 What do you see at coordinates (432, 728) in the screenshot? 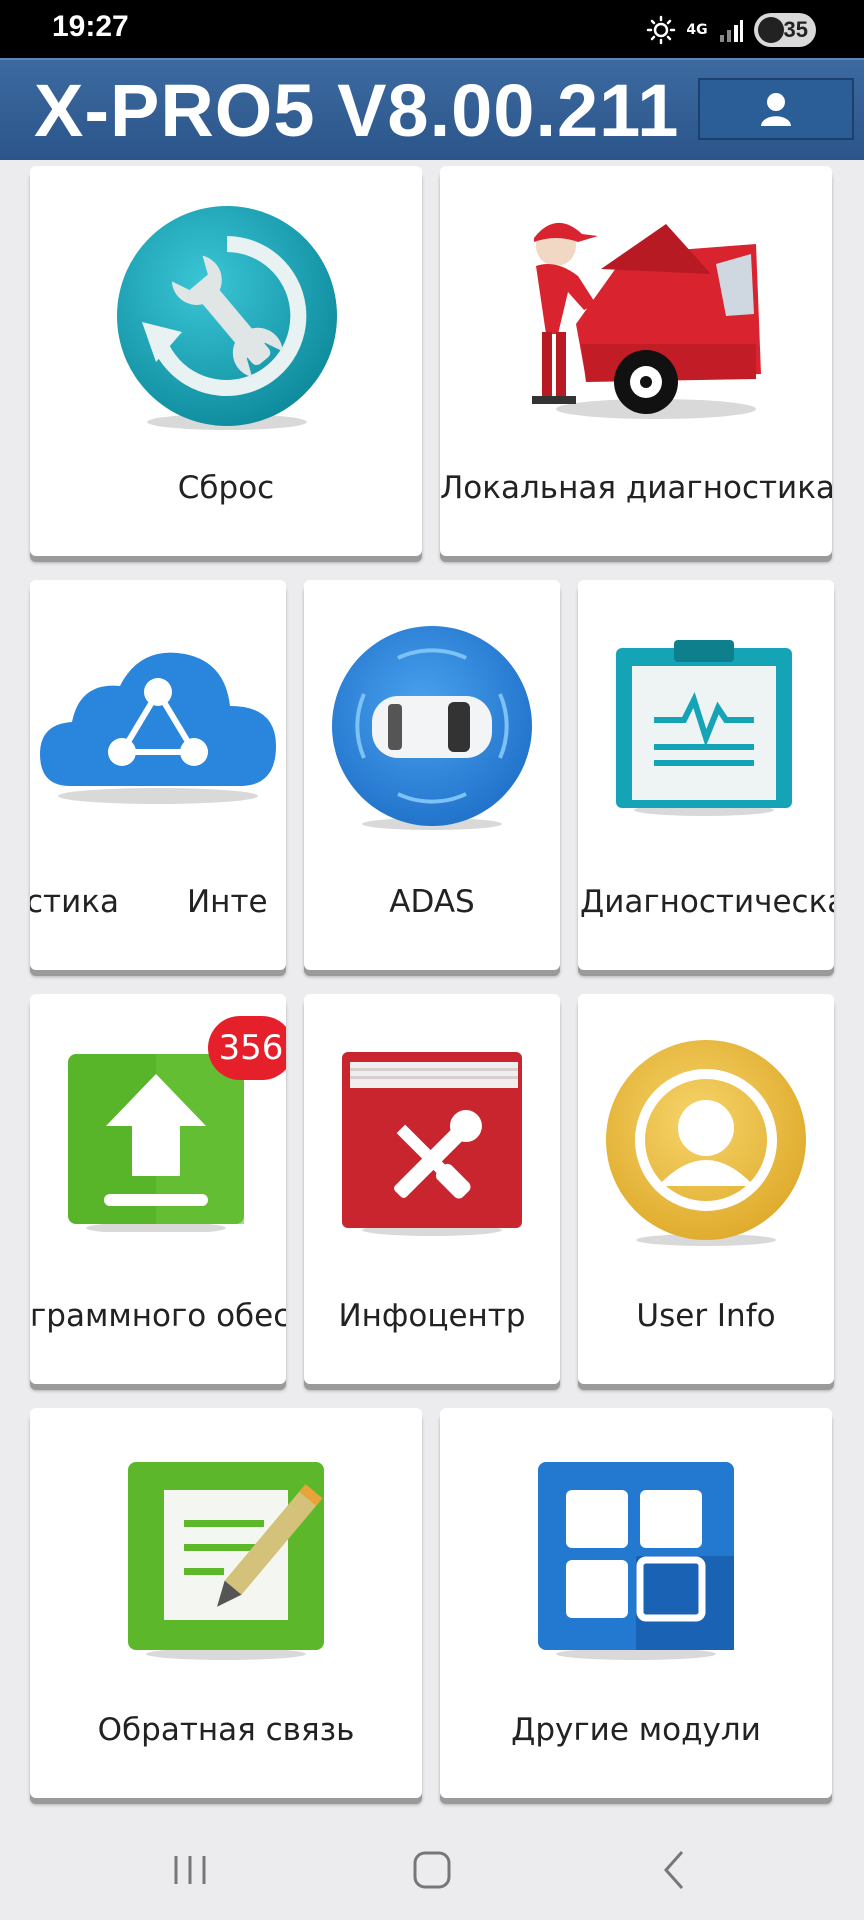
I see `adas-car-radar-icon` at bounding box center [432, 728].